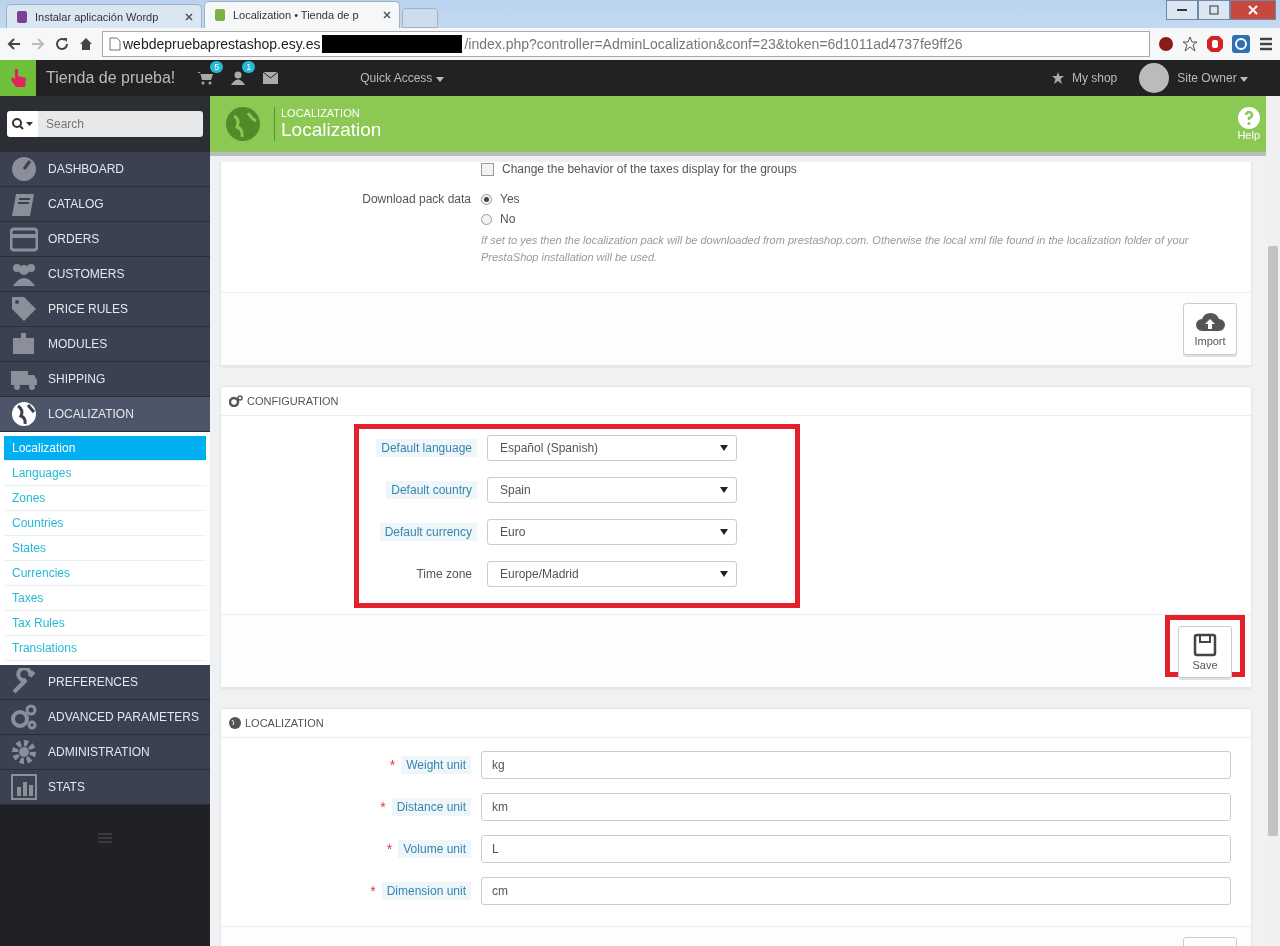 This screenshot has height=946, width=1280. I want to click on sidebar-item: ADMINISTRATION, so click(105, 752).